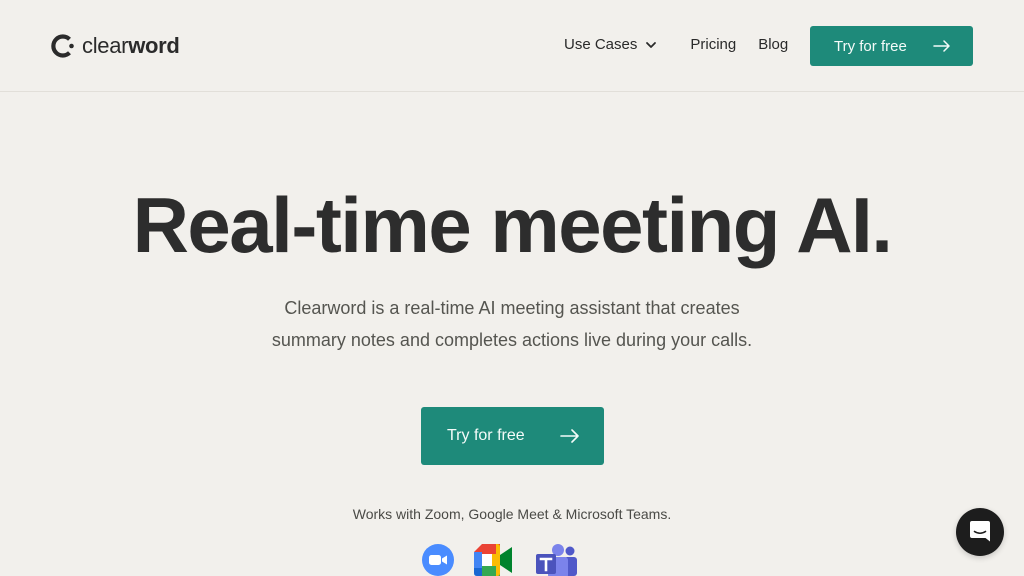 The width and height of the screenshot is (1024, 576). Describe the element at coordinates (713, 45) in the screenshot. I see `nav-pricing-link: Pricing` at that location.